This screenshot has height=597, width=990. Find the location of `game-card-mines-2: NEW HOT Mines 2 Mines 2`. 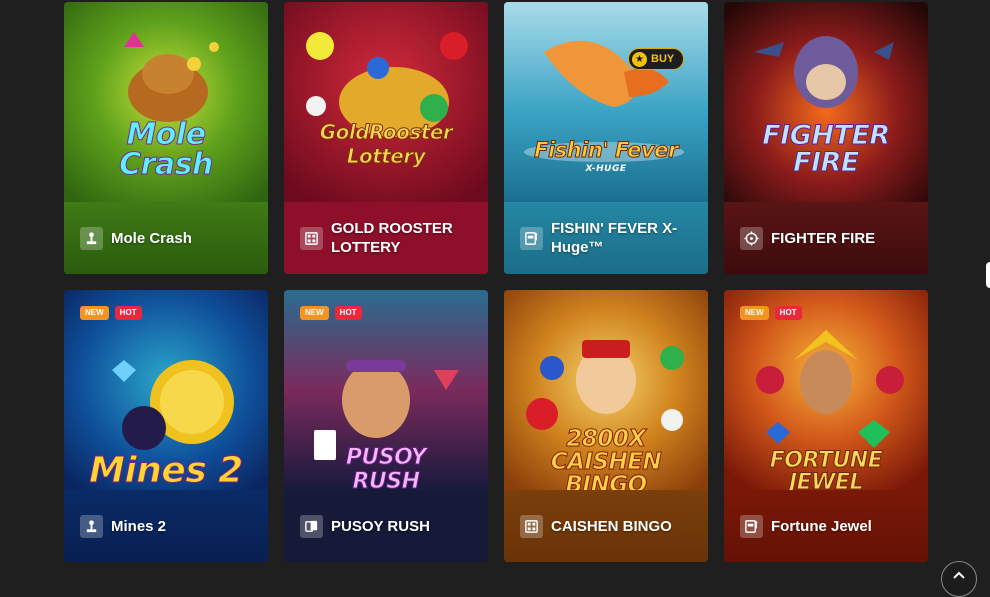

game-card-mines-2: NEW HOT Mines 2 Mines 2 is located at coordinates (166, 426).